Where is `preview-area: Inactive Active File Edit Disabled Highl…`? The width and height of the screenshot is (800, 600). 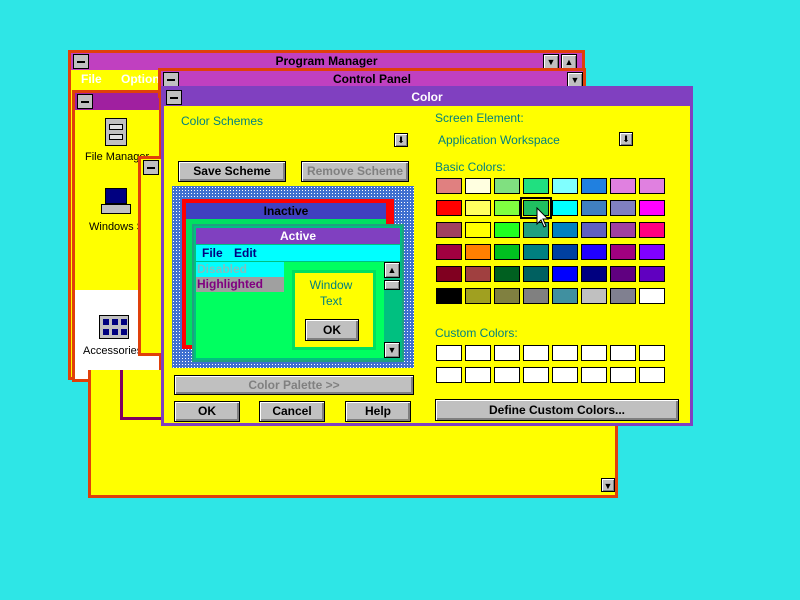
preview-area: Inactive Active File Edit Disabled Highl… is located at coordinates (293, 277).